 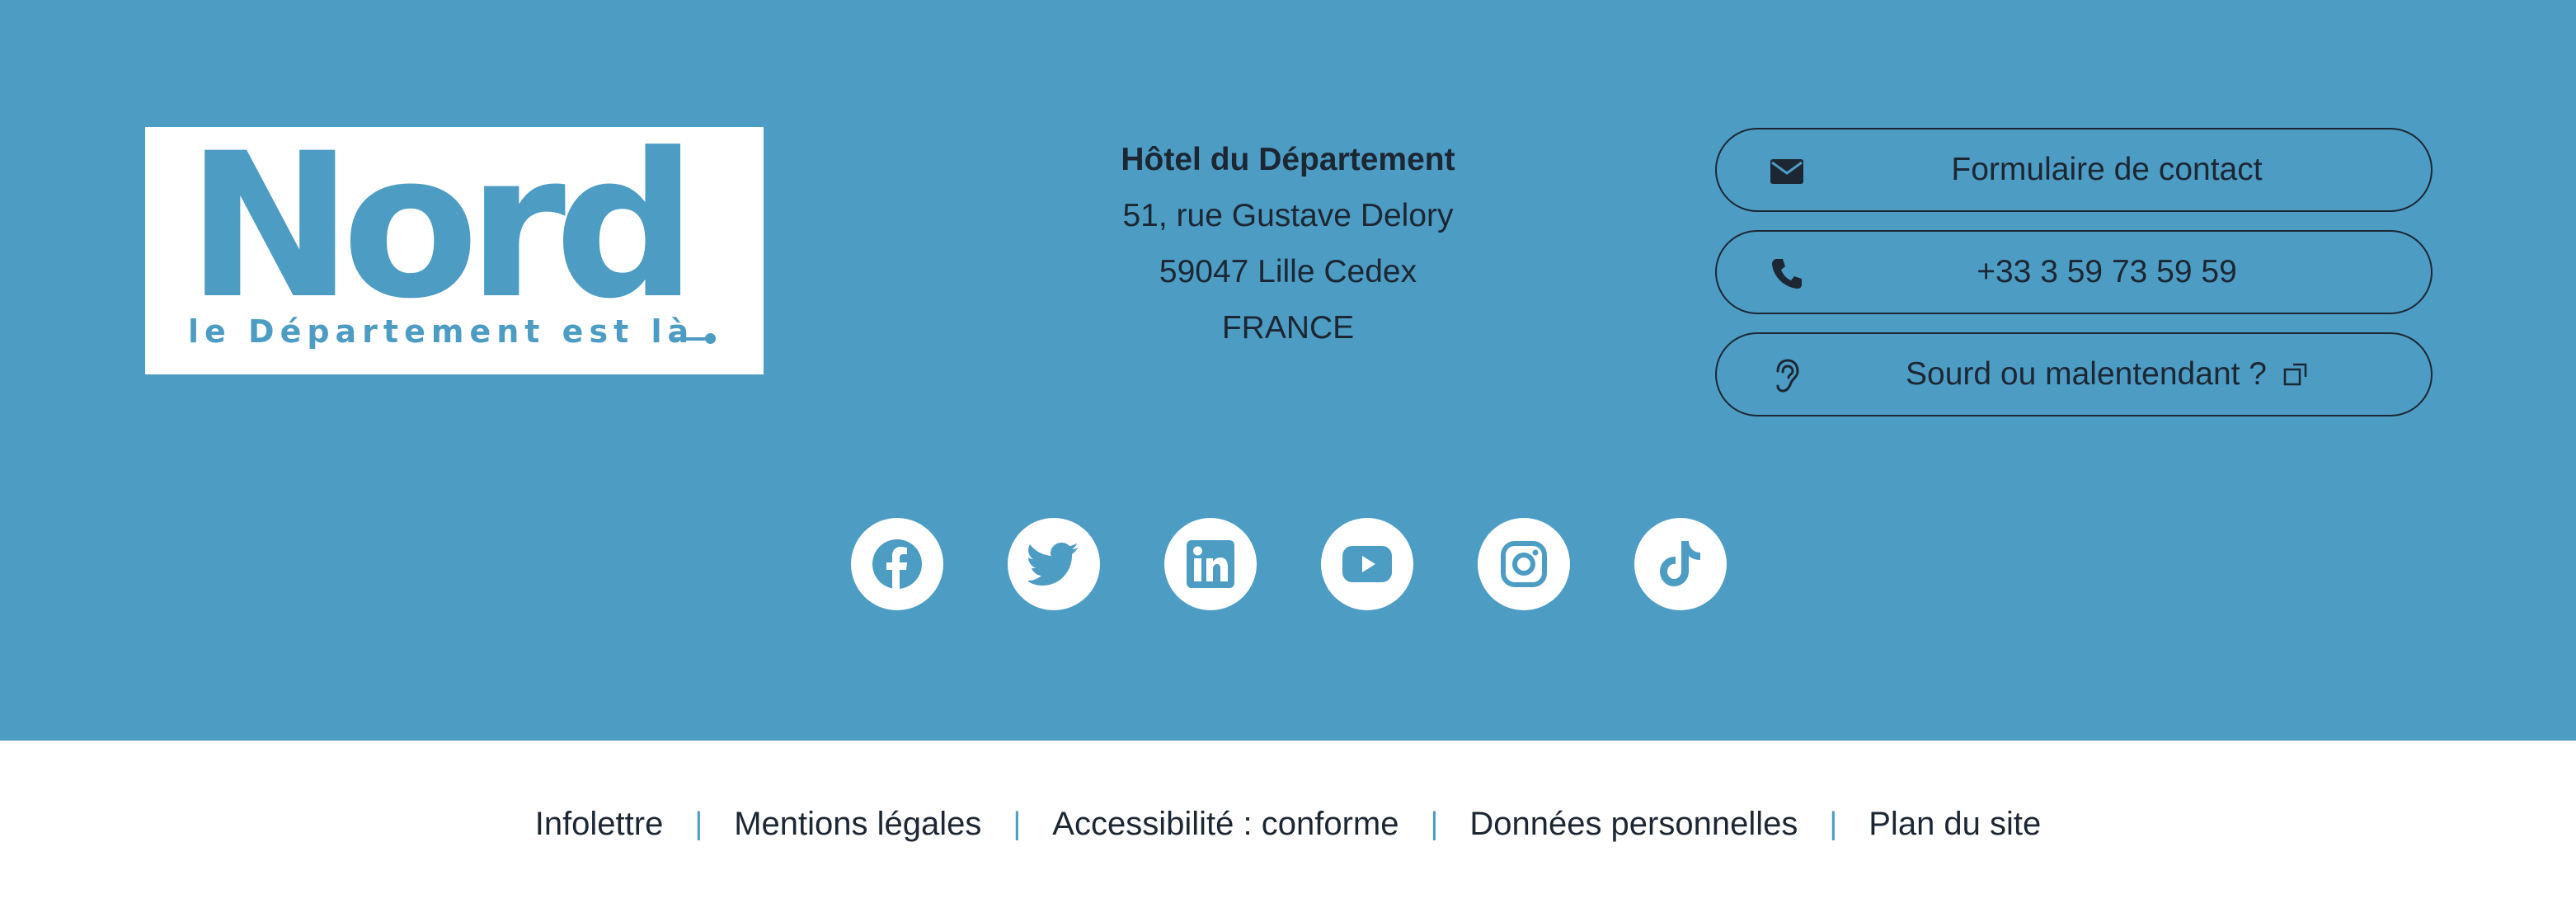 I want to click on external-link-icon, so click(x=2295, y=374).